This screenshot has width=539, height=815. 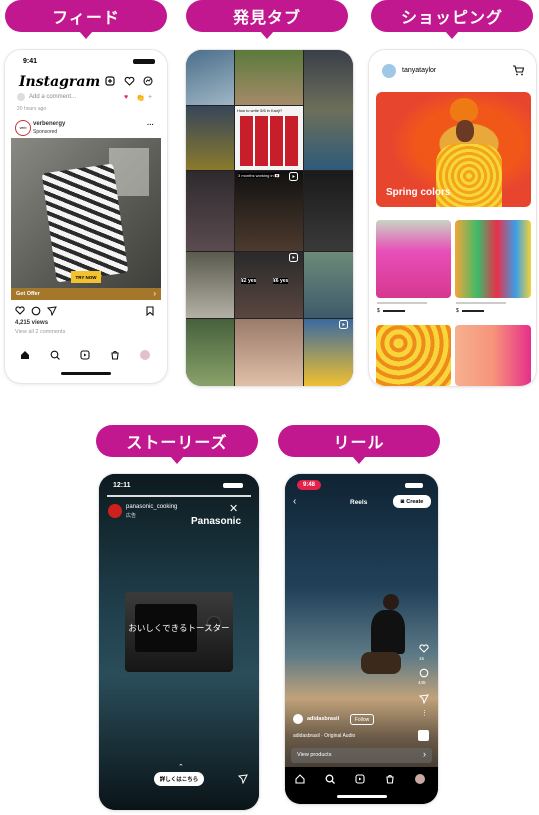 I want to click on more-icon: ···, so click(x=150, y=125).